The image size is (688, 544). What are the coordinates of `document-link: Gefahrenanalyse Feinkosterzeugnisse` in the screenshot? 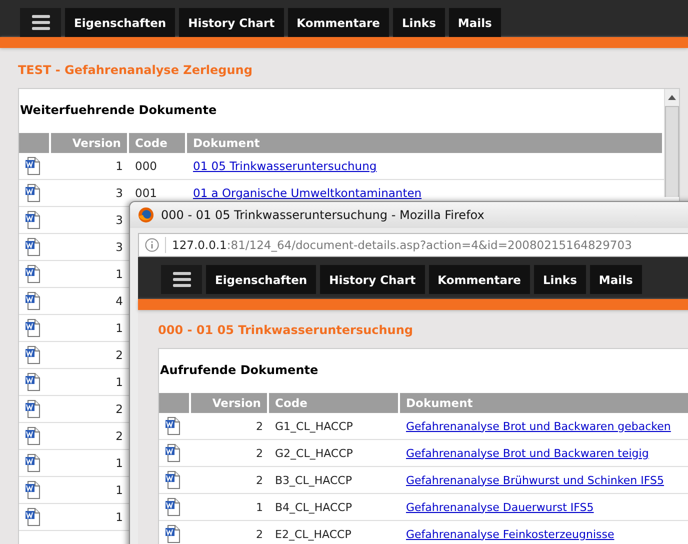 It's located at (510, 534).